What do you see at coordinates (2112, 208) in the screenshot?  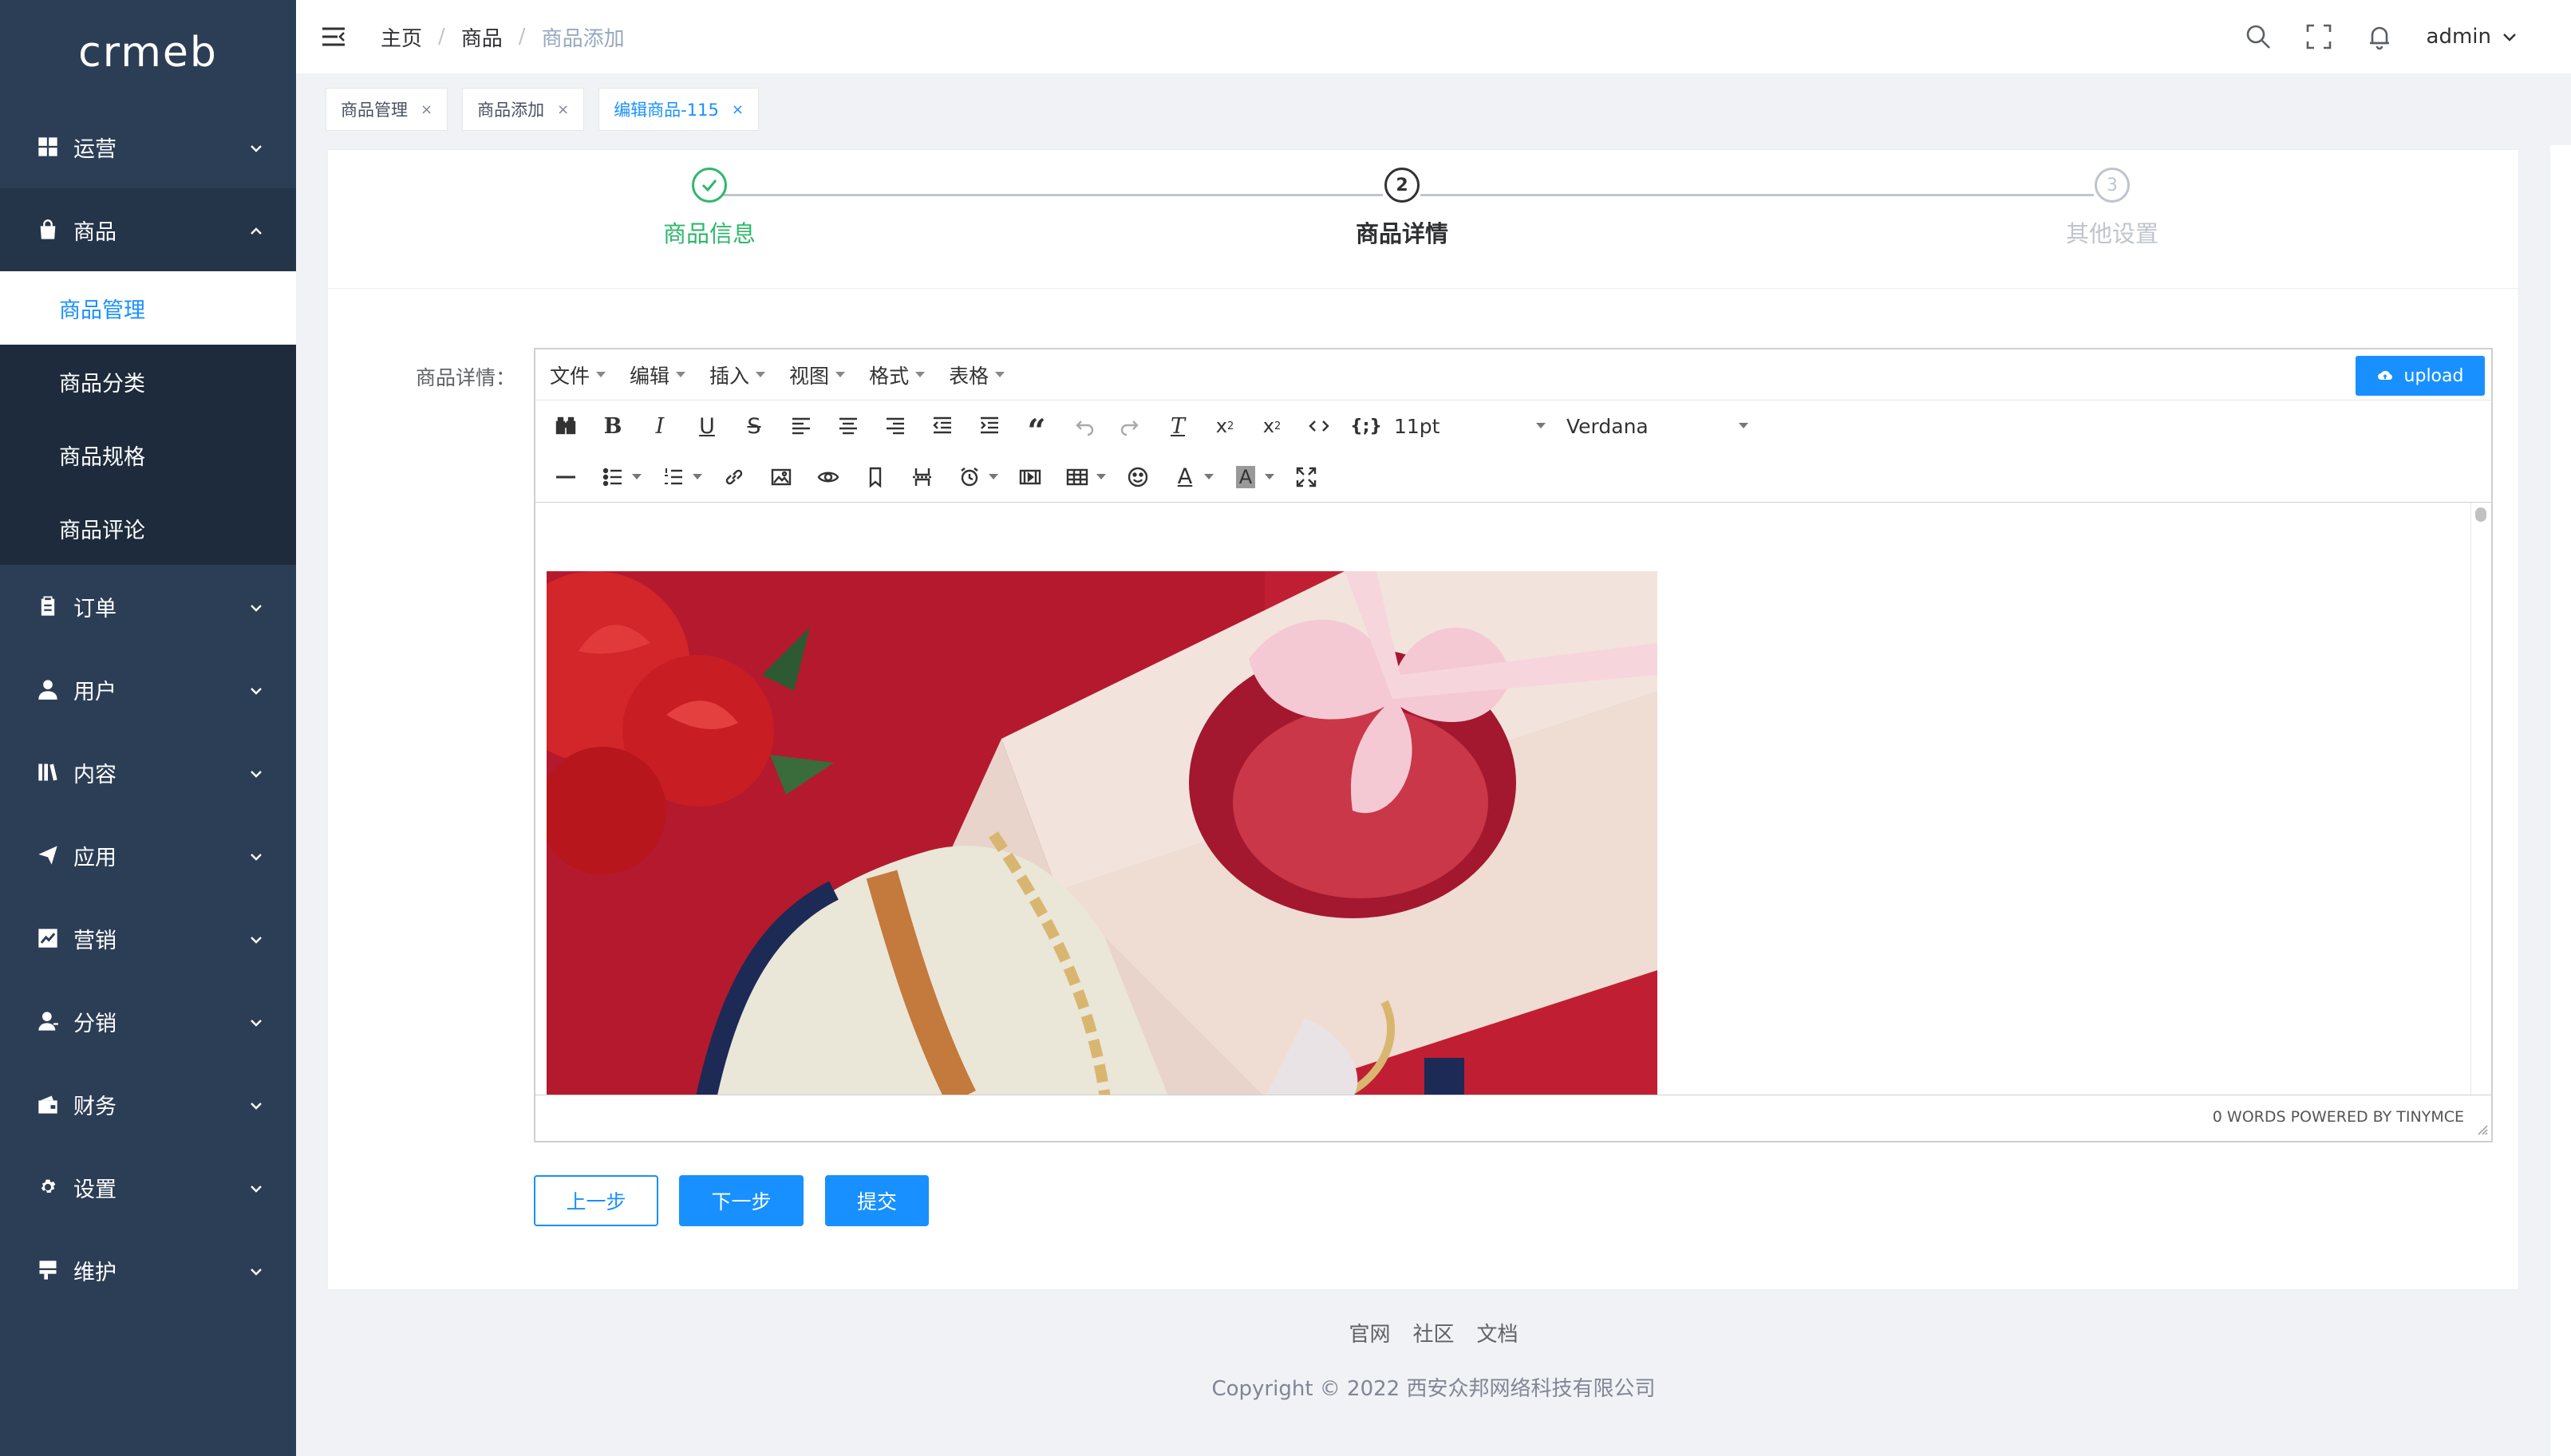 I see `step-other-settings: 3 其他设置` at bounding box center [2112, 208].